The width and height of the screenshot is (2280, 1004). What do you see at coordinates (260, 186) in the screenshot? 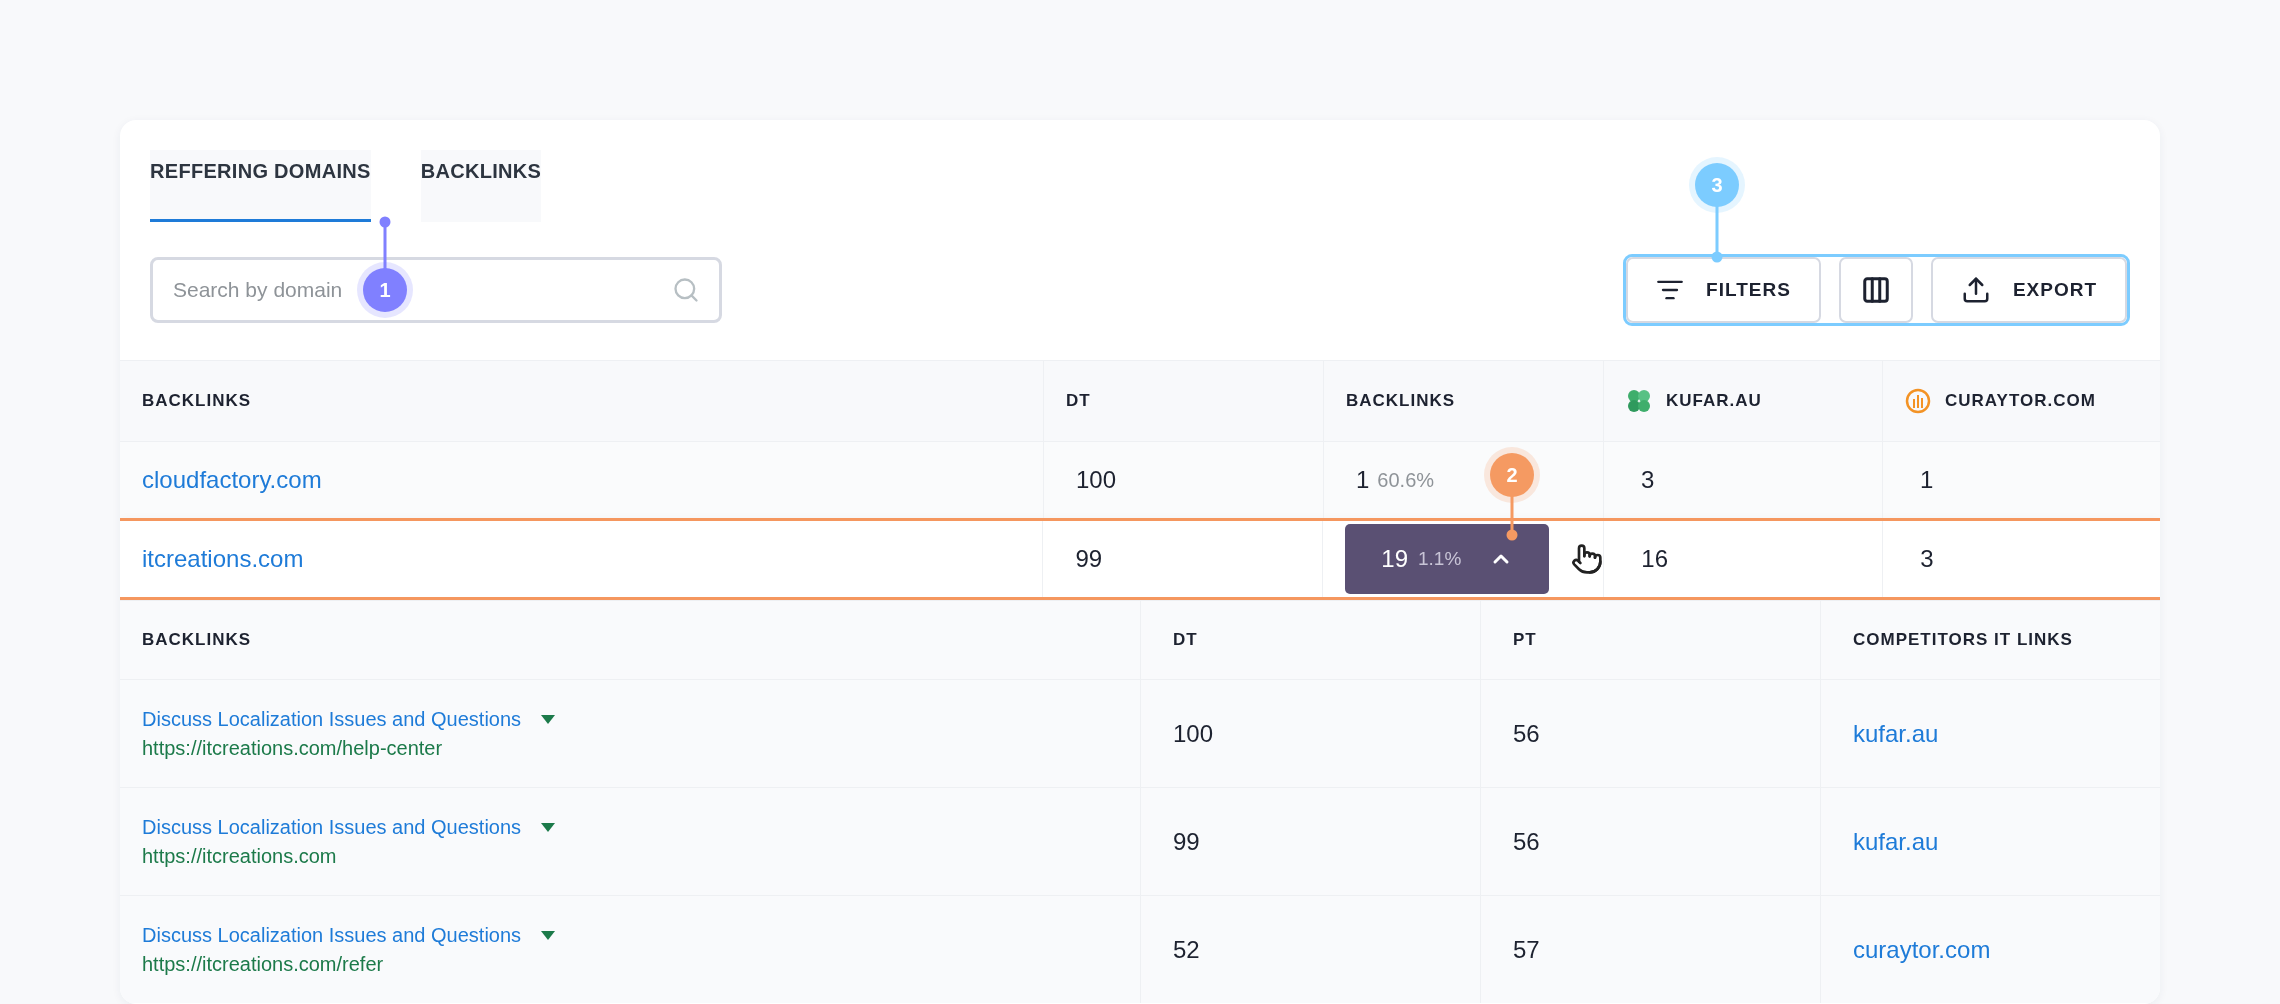
I see `tab: REFFERING DOMAINS` at bounding box center [260, 186].